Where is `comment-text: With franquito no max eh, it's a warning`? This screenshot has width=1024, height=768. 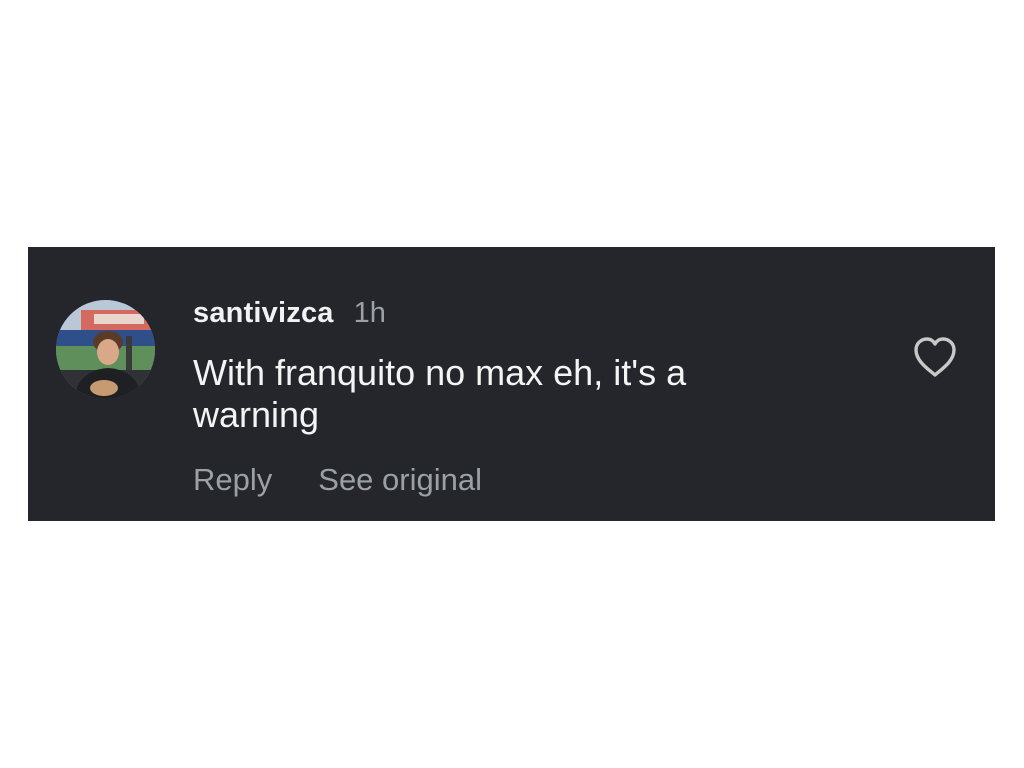 comment-text: With franquito no max eh, it's a warning is located at coordinates (473, 394).